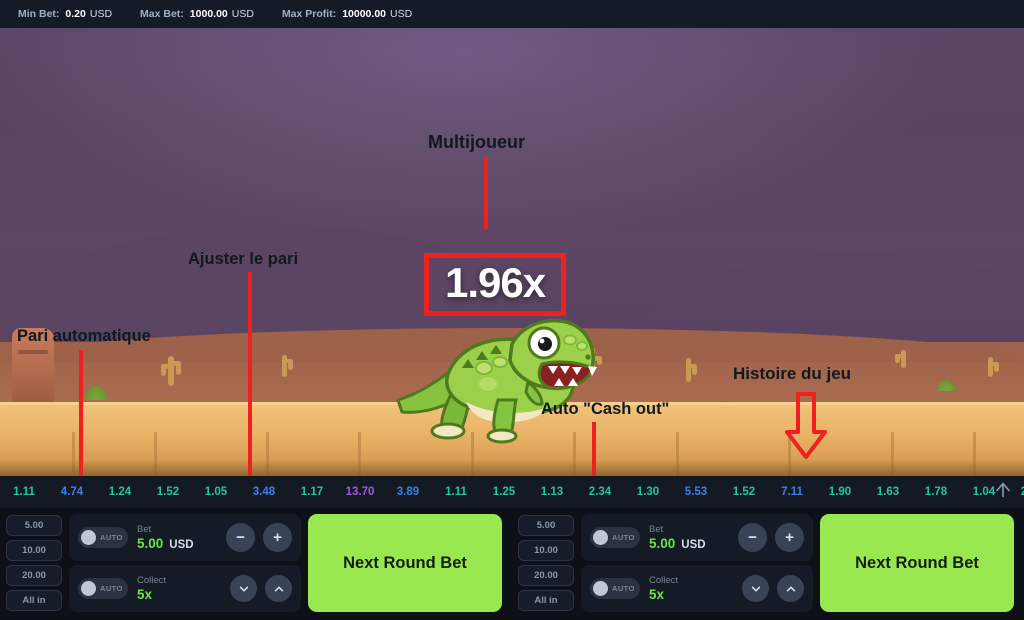 This screenshot has width=1024, height=620. What do you see at coordinates (615, 537) in the screenshot?
I see `auto-bet-toggle-right: AUTO` at bounding box center [615, 537].